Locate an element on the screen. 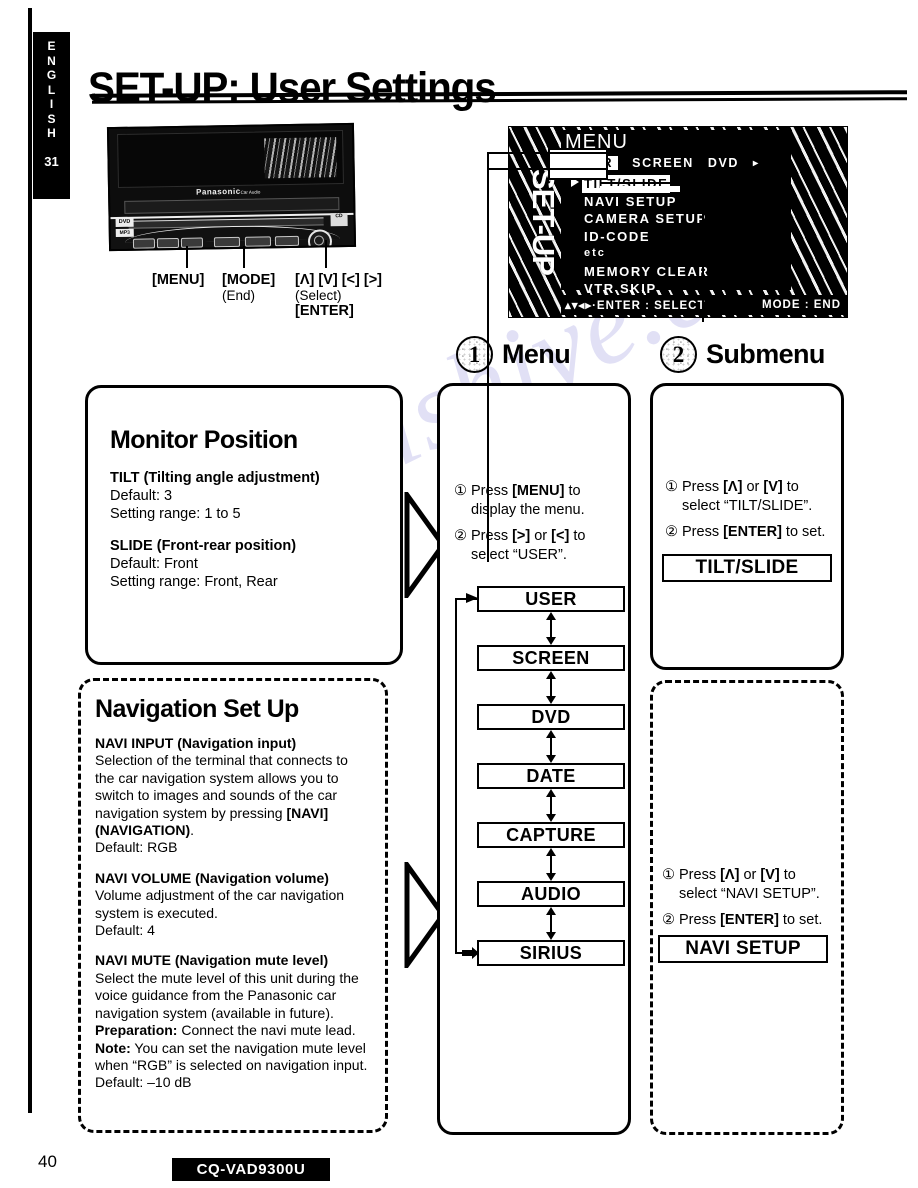 This screenshot has width=918, height=1188. osd-item-id-code: ID-CODE is located at coordinates (681, 237).